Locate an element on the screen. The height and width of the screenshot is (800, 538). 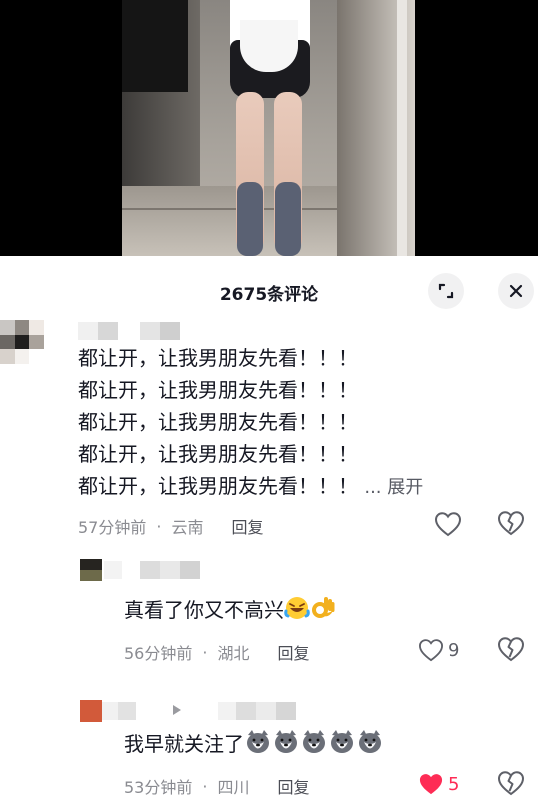
close-button is located at coordinates (516, 291).